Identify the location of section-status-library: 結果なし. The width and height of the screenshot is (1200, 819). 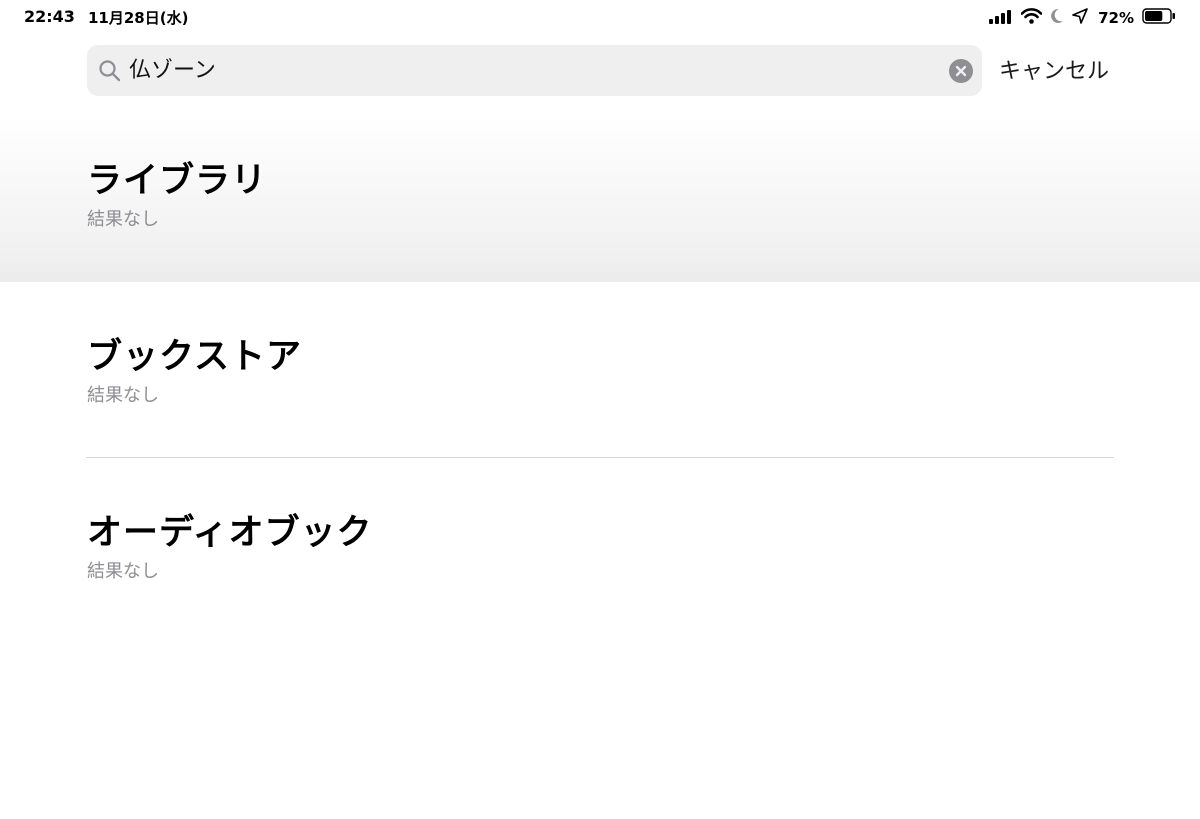
(123, 219).